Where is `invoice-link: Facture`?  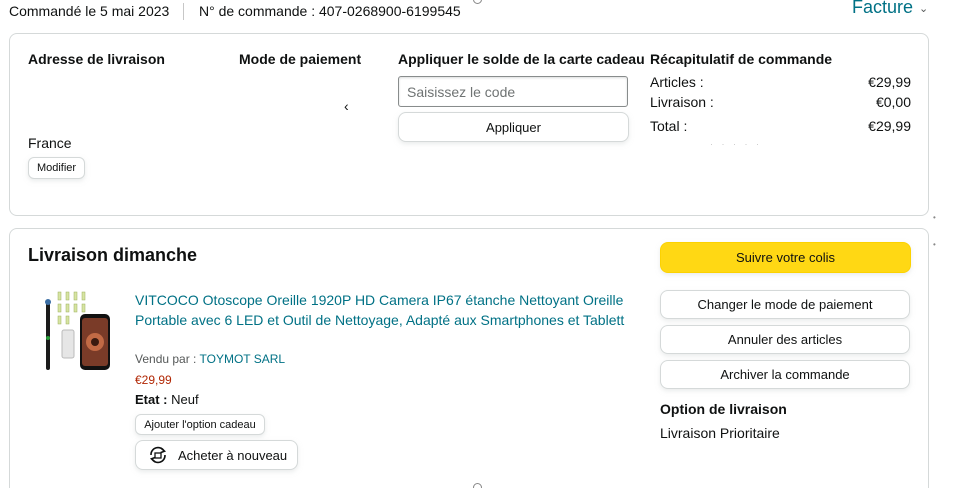 invoice-link: Facture is located at coordinates (882, 9).